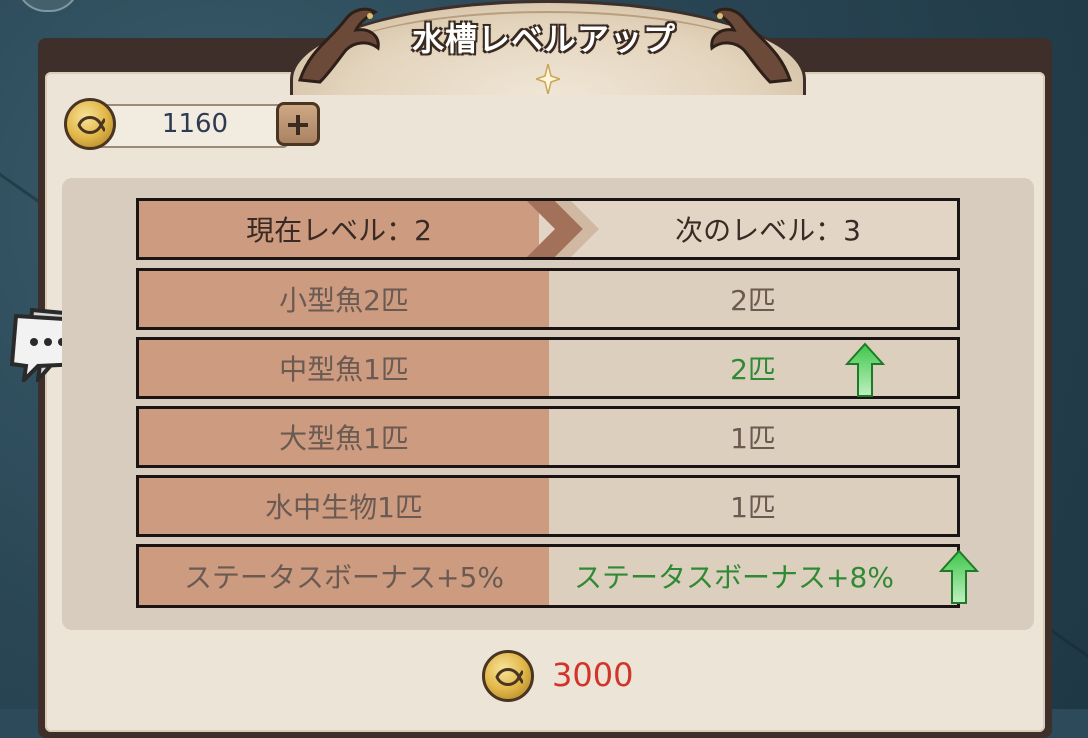  I want to click on current-value: 水中生物1匹, so click(344, 507).